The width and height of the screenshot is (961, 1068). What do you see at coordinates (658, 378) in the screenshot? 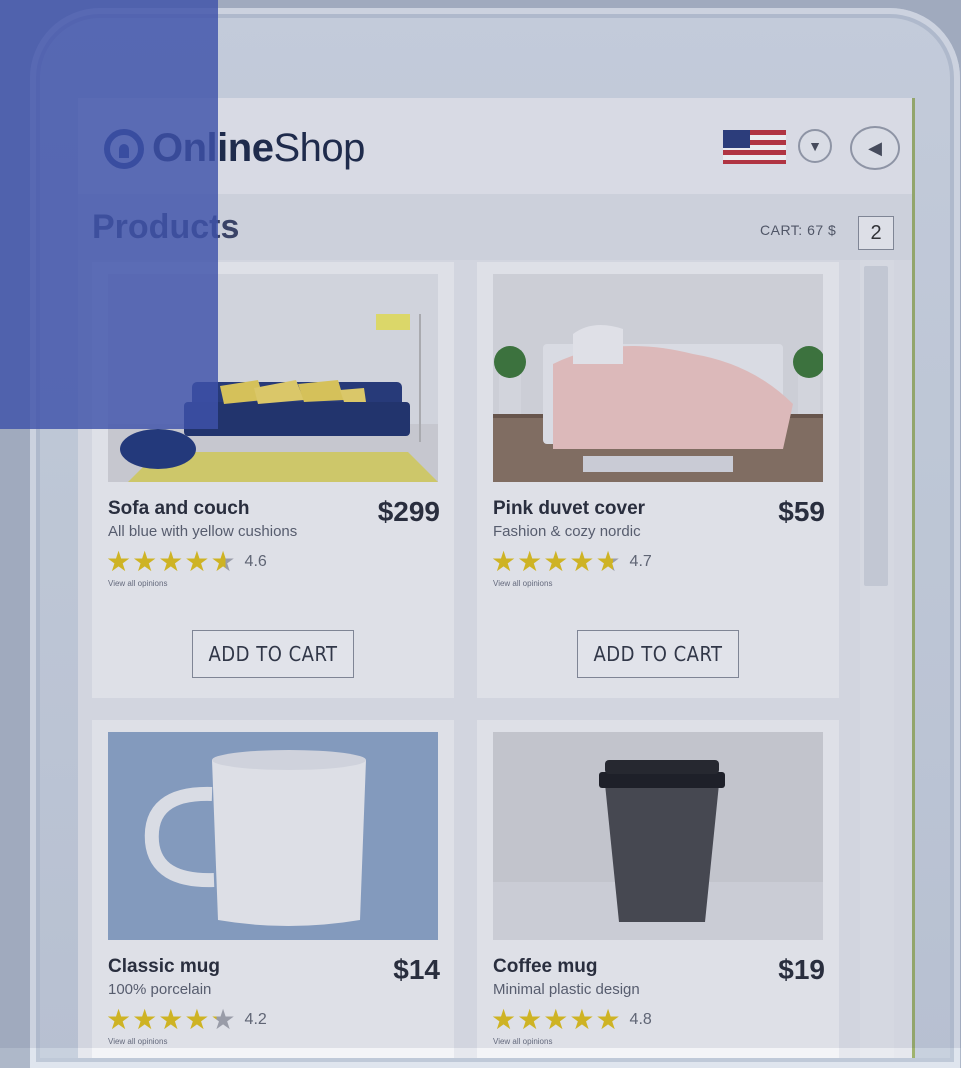
I see `bed-image` at bounding box center [658, 378].